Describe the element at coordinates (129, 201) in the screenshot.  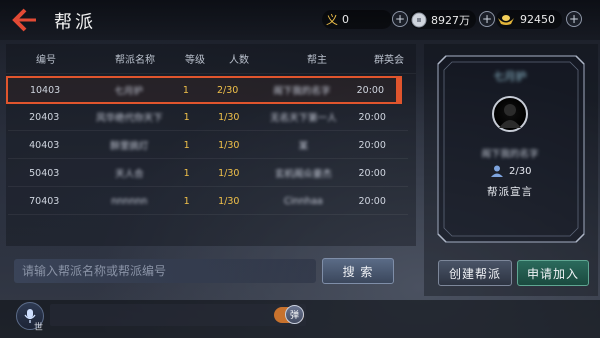
I see `guild-name: nnnnnn` at that location.